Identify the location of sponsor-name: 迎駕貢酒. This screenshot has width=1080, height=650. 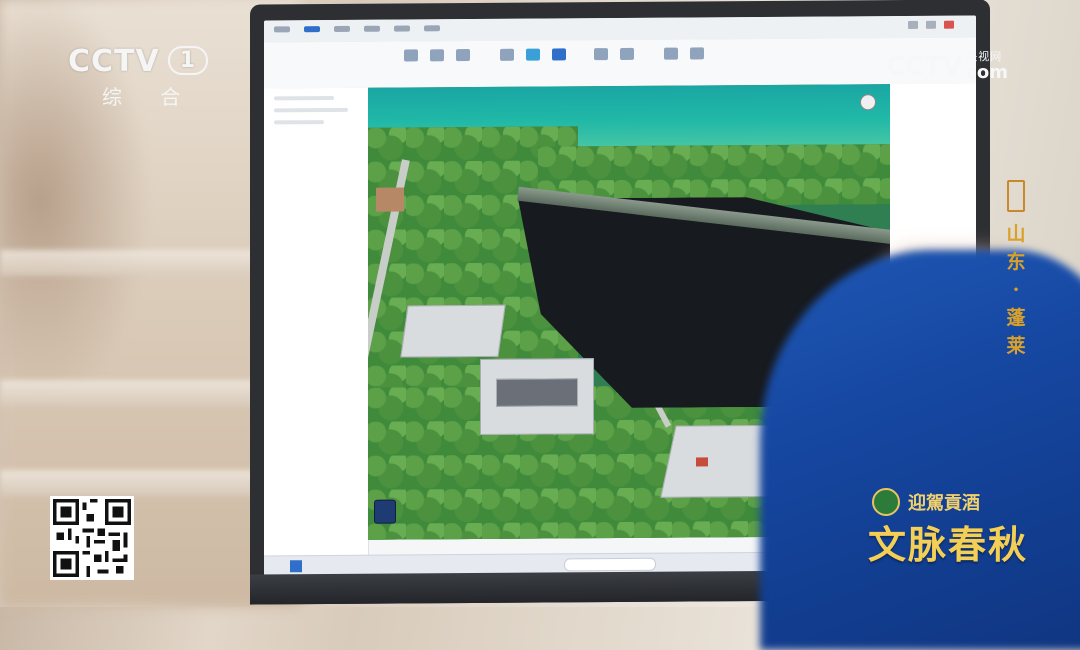
(944, 503).